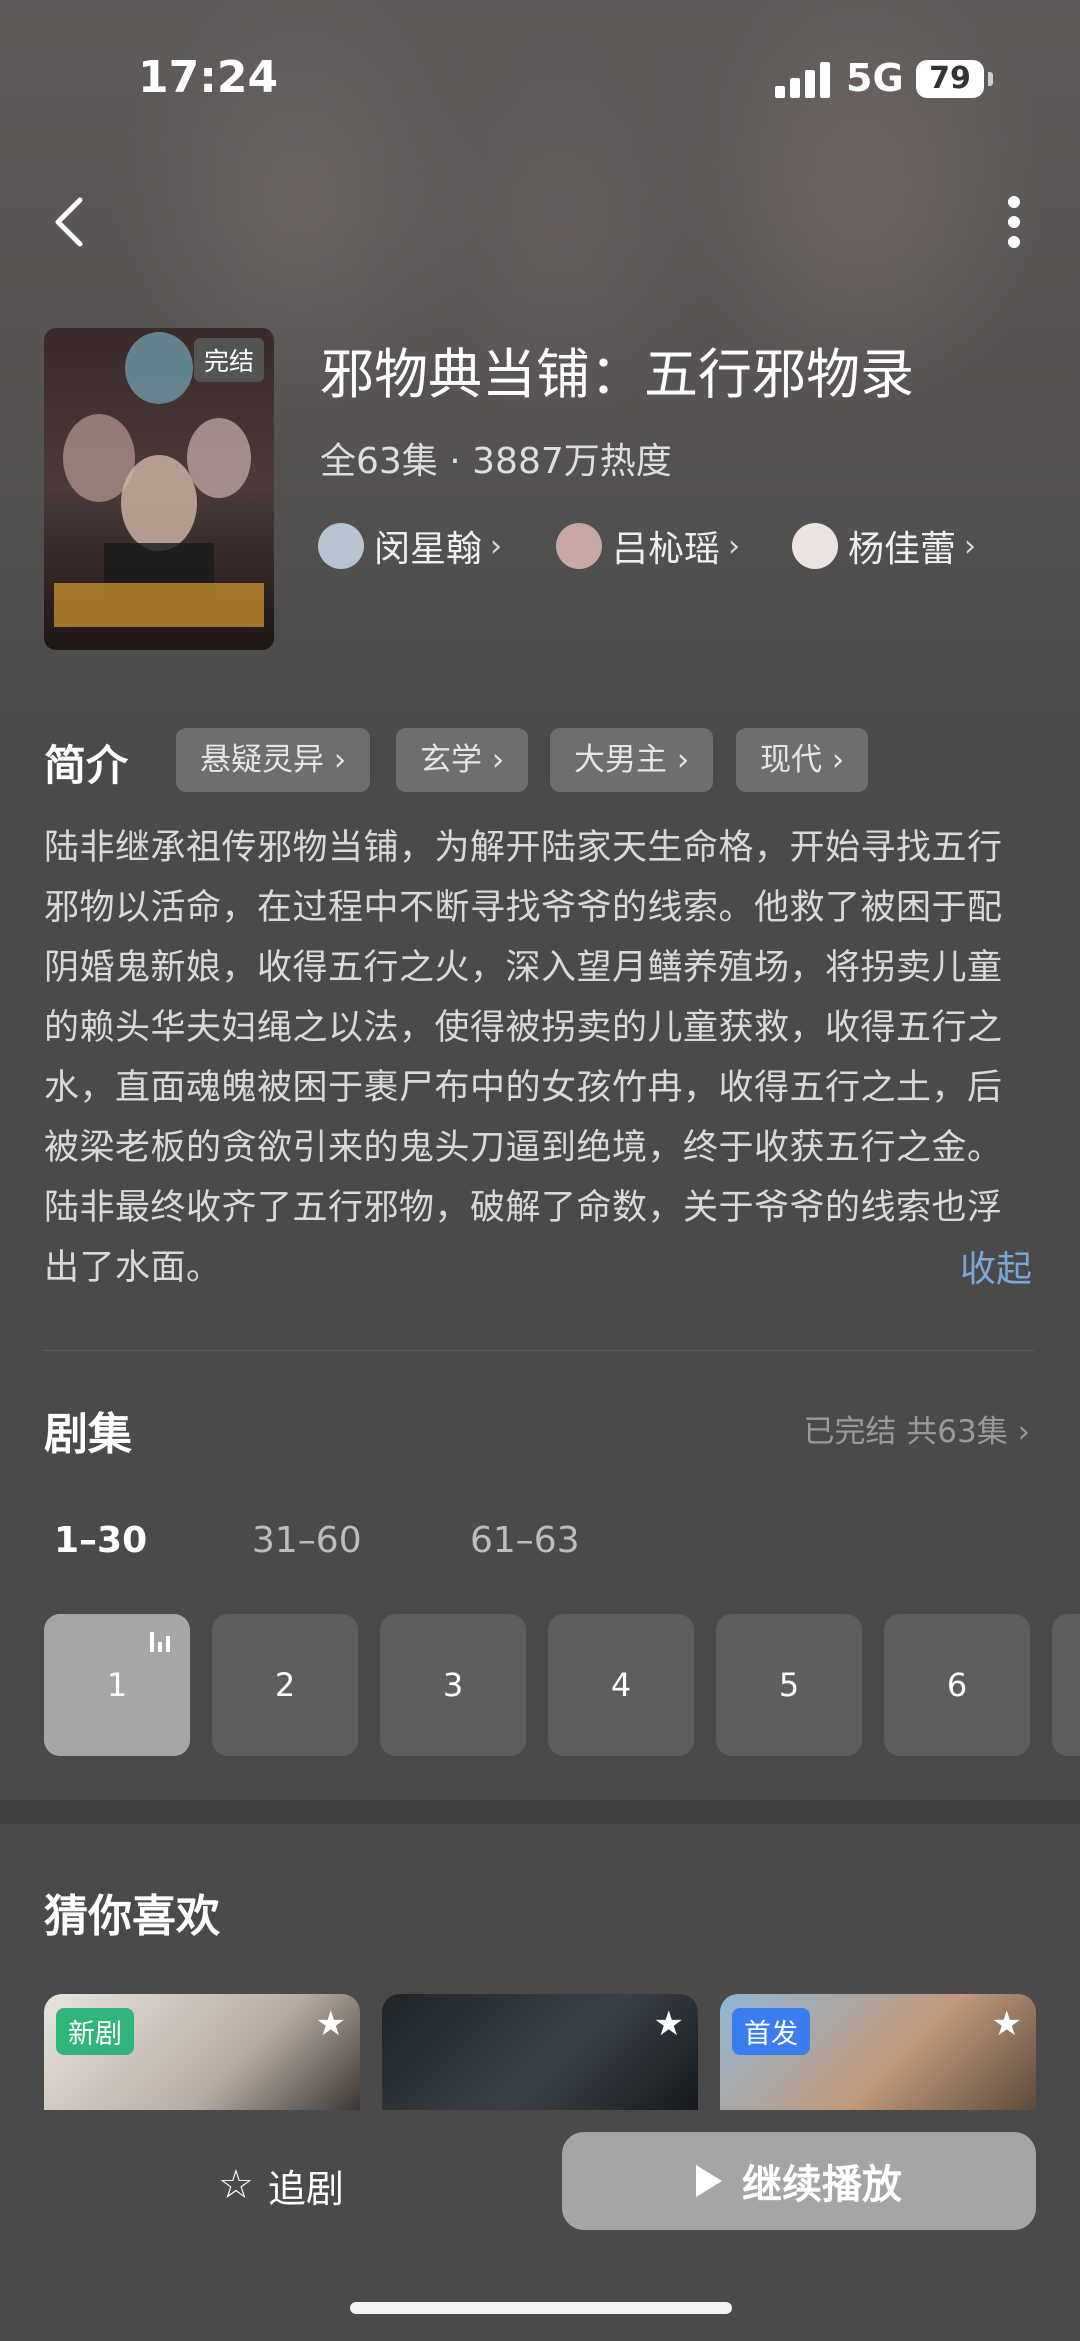  What do you see at coordinates (666, 549) in the screenshot?
I see `cast-name: 吕杺瑶` at bounding box center [666, 549].